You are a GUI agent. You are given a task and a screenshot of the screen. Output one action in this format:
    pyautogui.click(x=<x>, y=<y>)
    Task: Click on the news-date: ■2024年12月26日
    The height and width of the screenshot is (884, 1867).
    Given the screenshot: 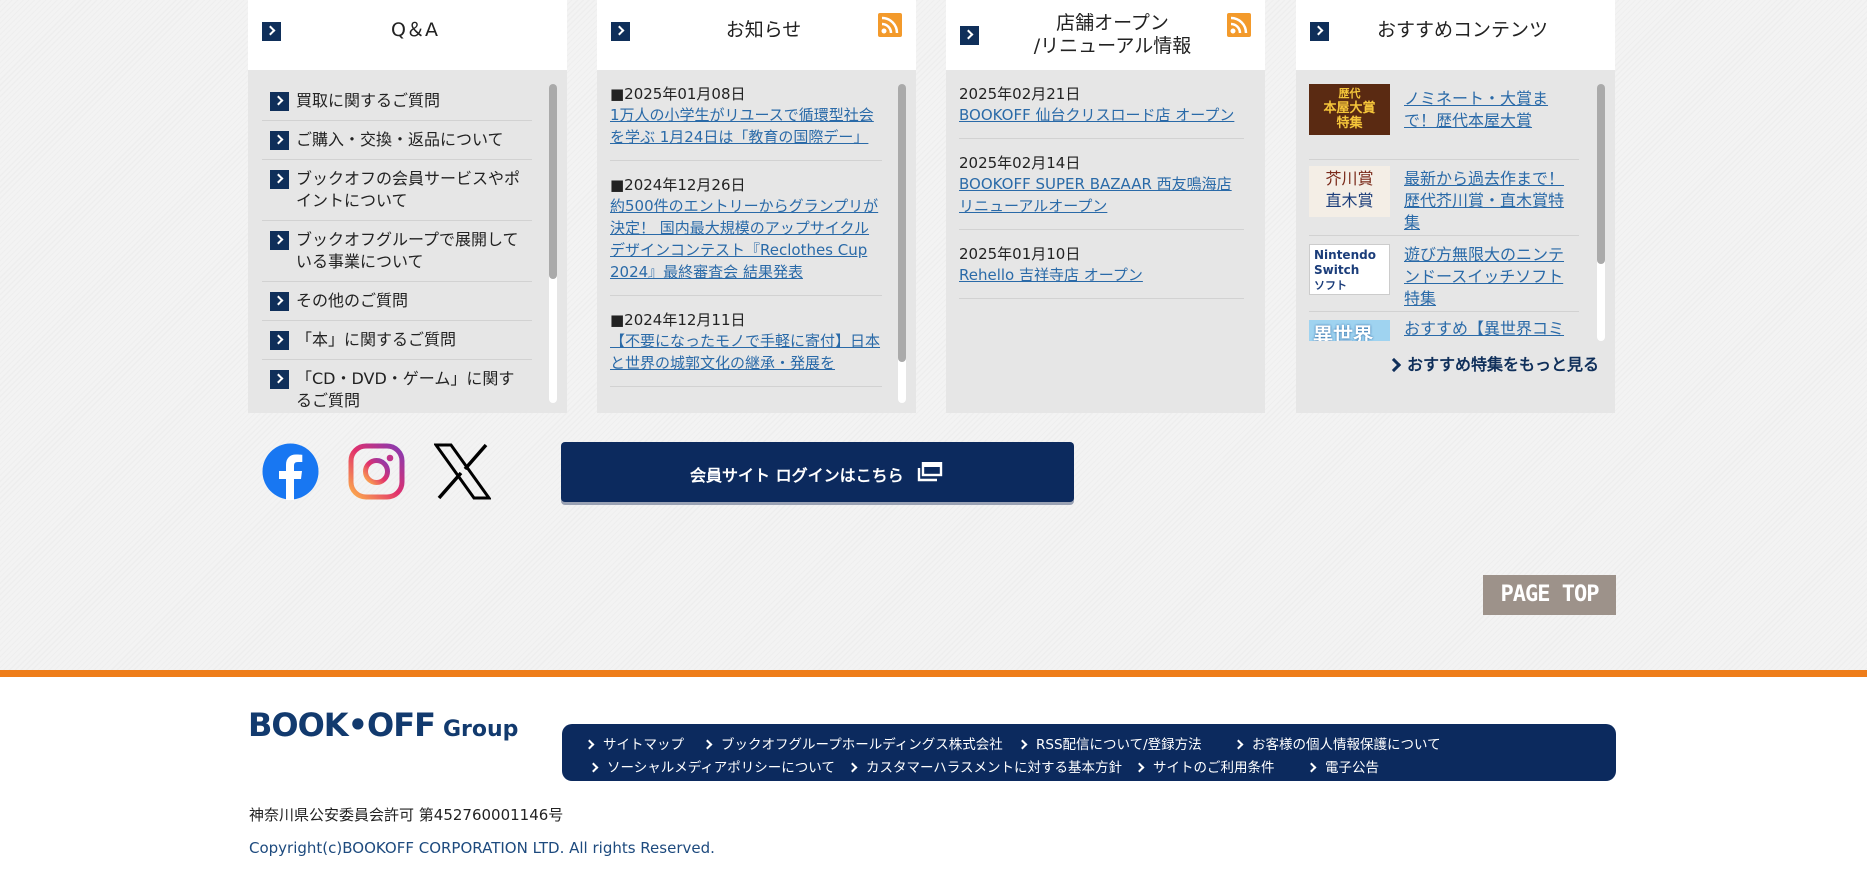 What is the action you would take?
    pyautogui.click(x=678, y=185)
    